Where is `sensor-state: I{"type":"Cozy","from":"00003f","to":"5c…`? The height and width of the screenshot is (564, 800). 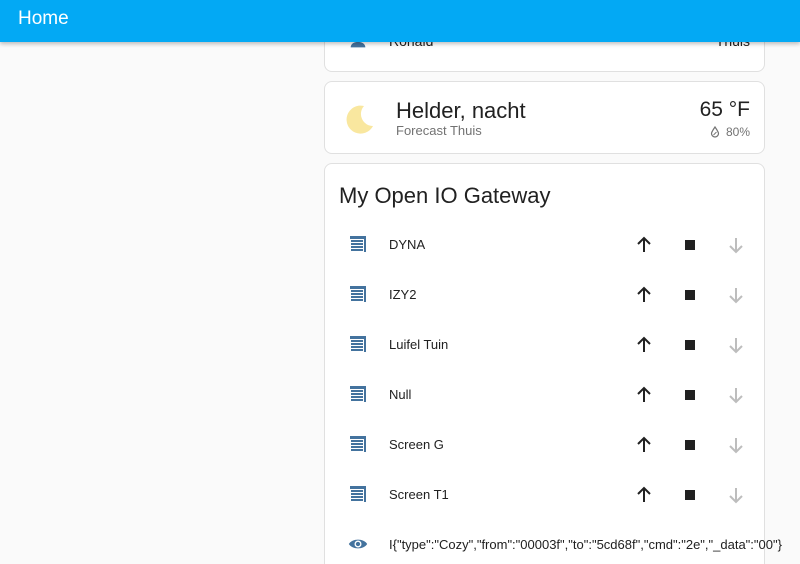 sensor-state: I{"type":"Cozy","from":"00003f","to":"5c… is located at coordinates (585, 544).